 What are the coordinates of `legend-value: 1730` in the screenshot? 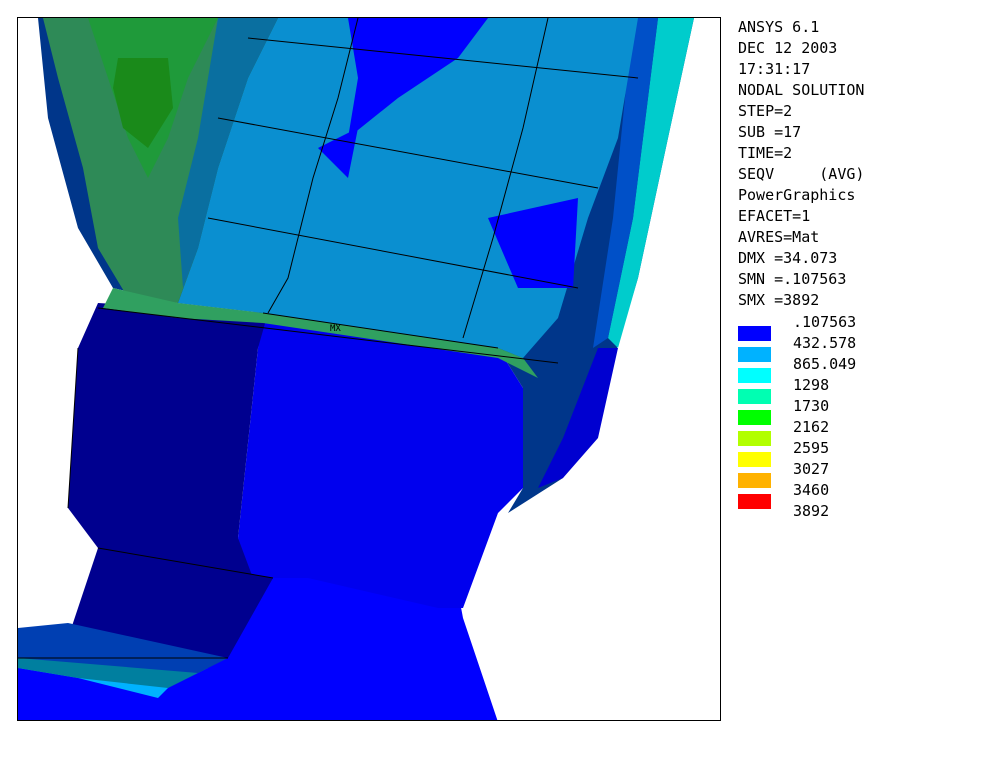 It's located at (811, 406).